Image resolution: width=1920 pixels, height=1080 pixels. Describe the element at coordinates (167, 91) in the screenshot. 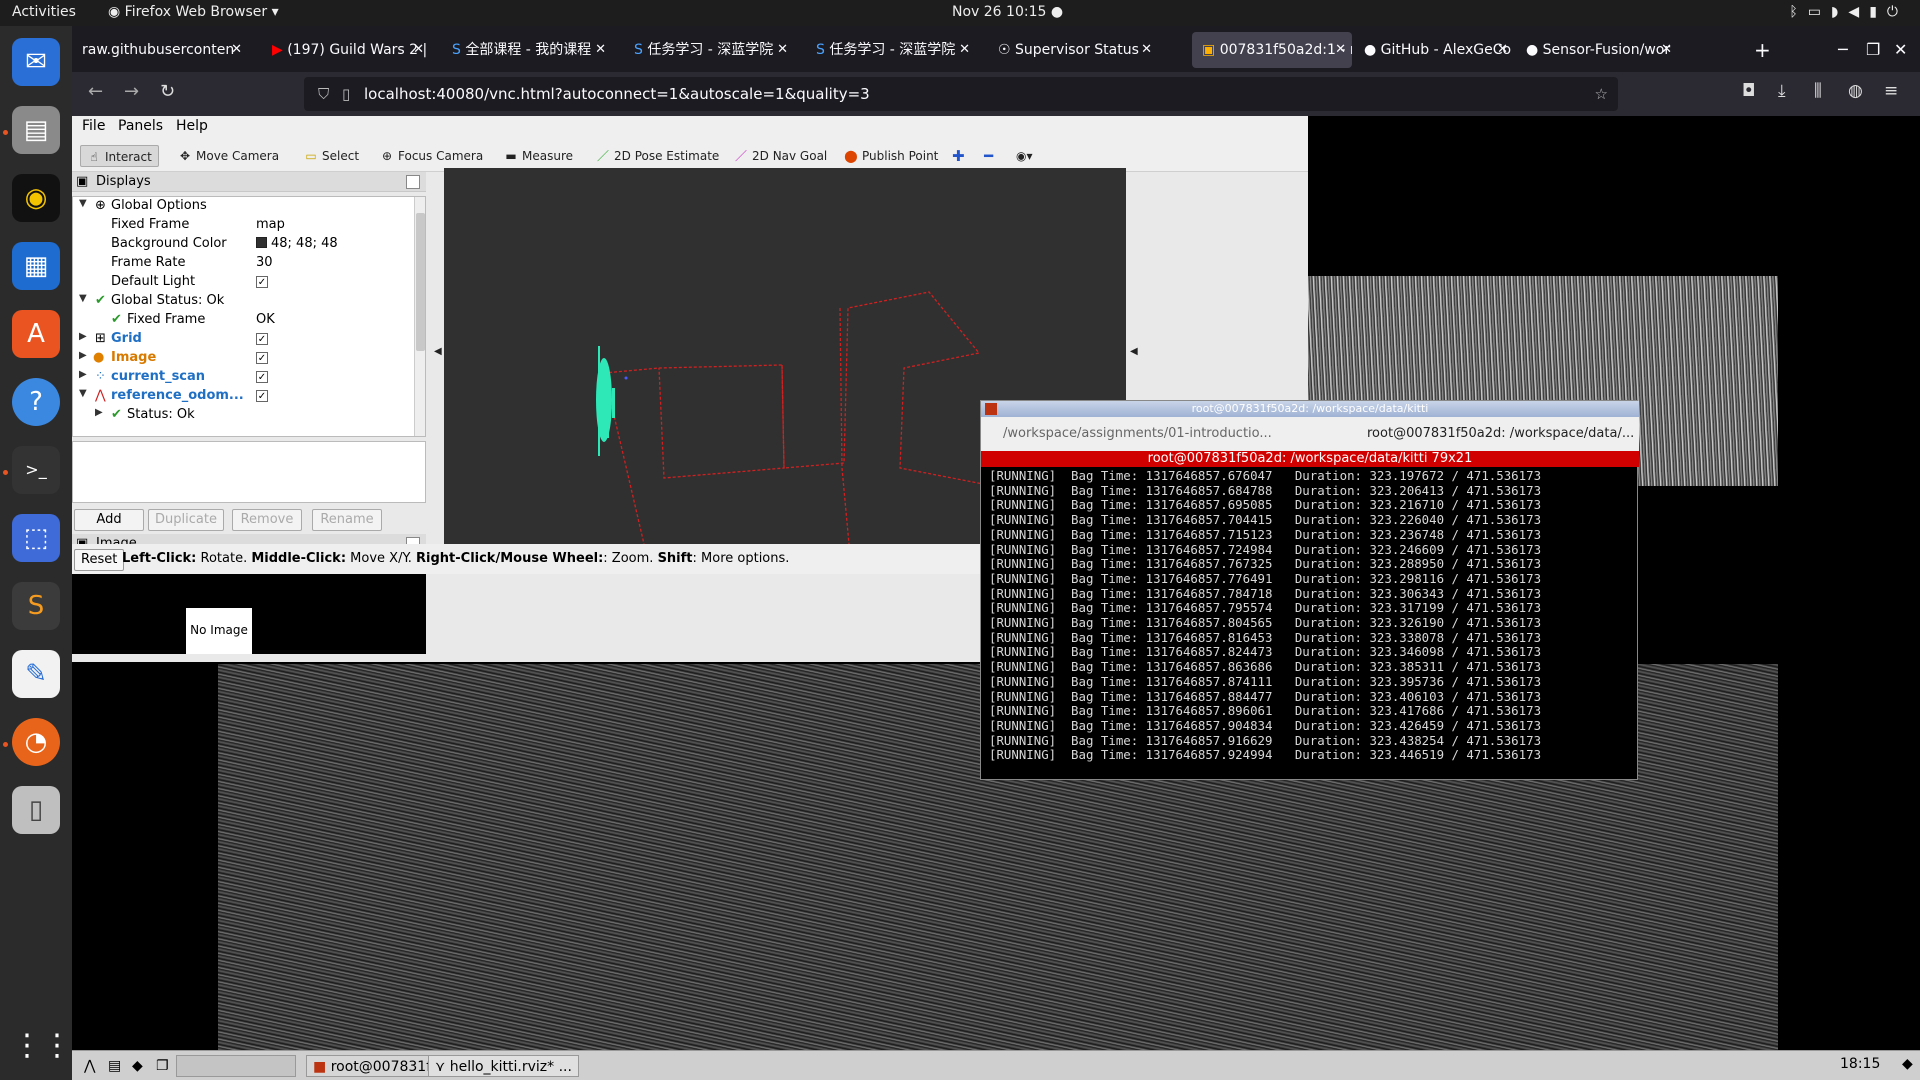

I see `reload-icon: ↻` at that location.